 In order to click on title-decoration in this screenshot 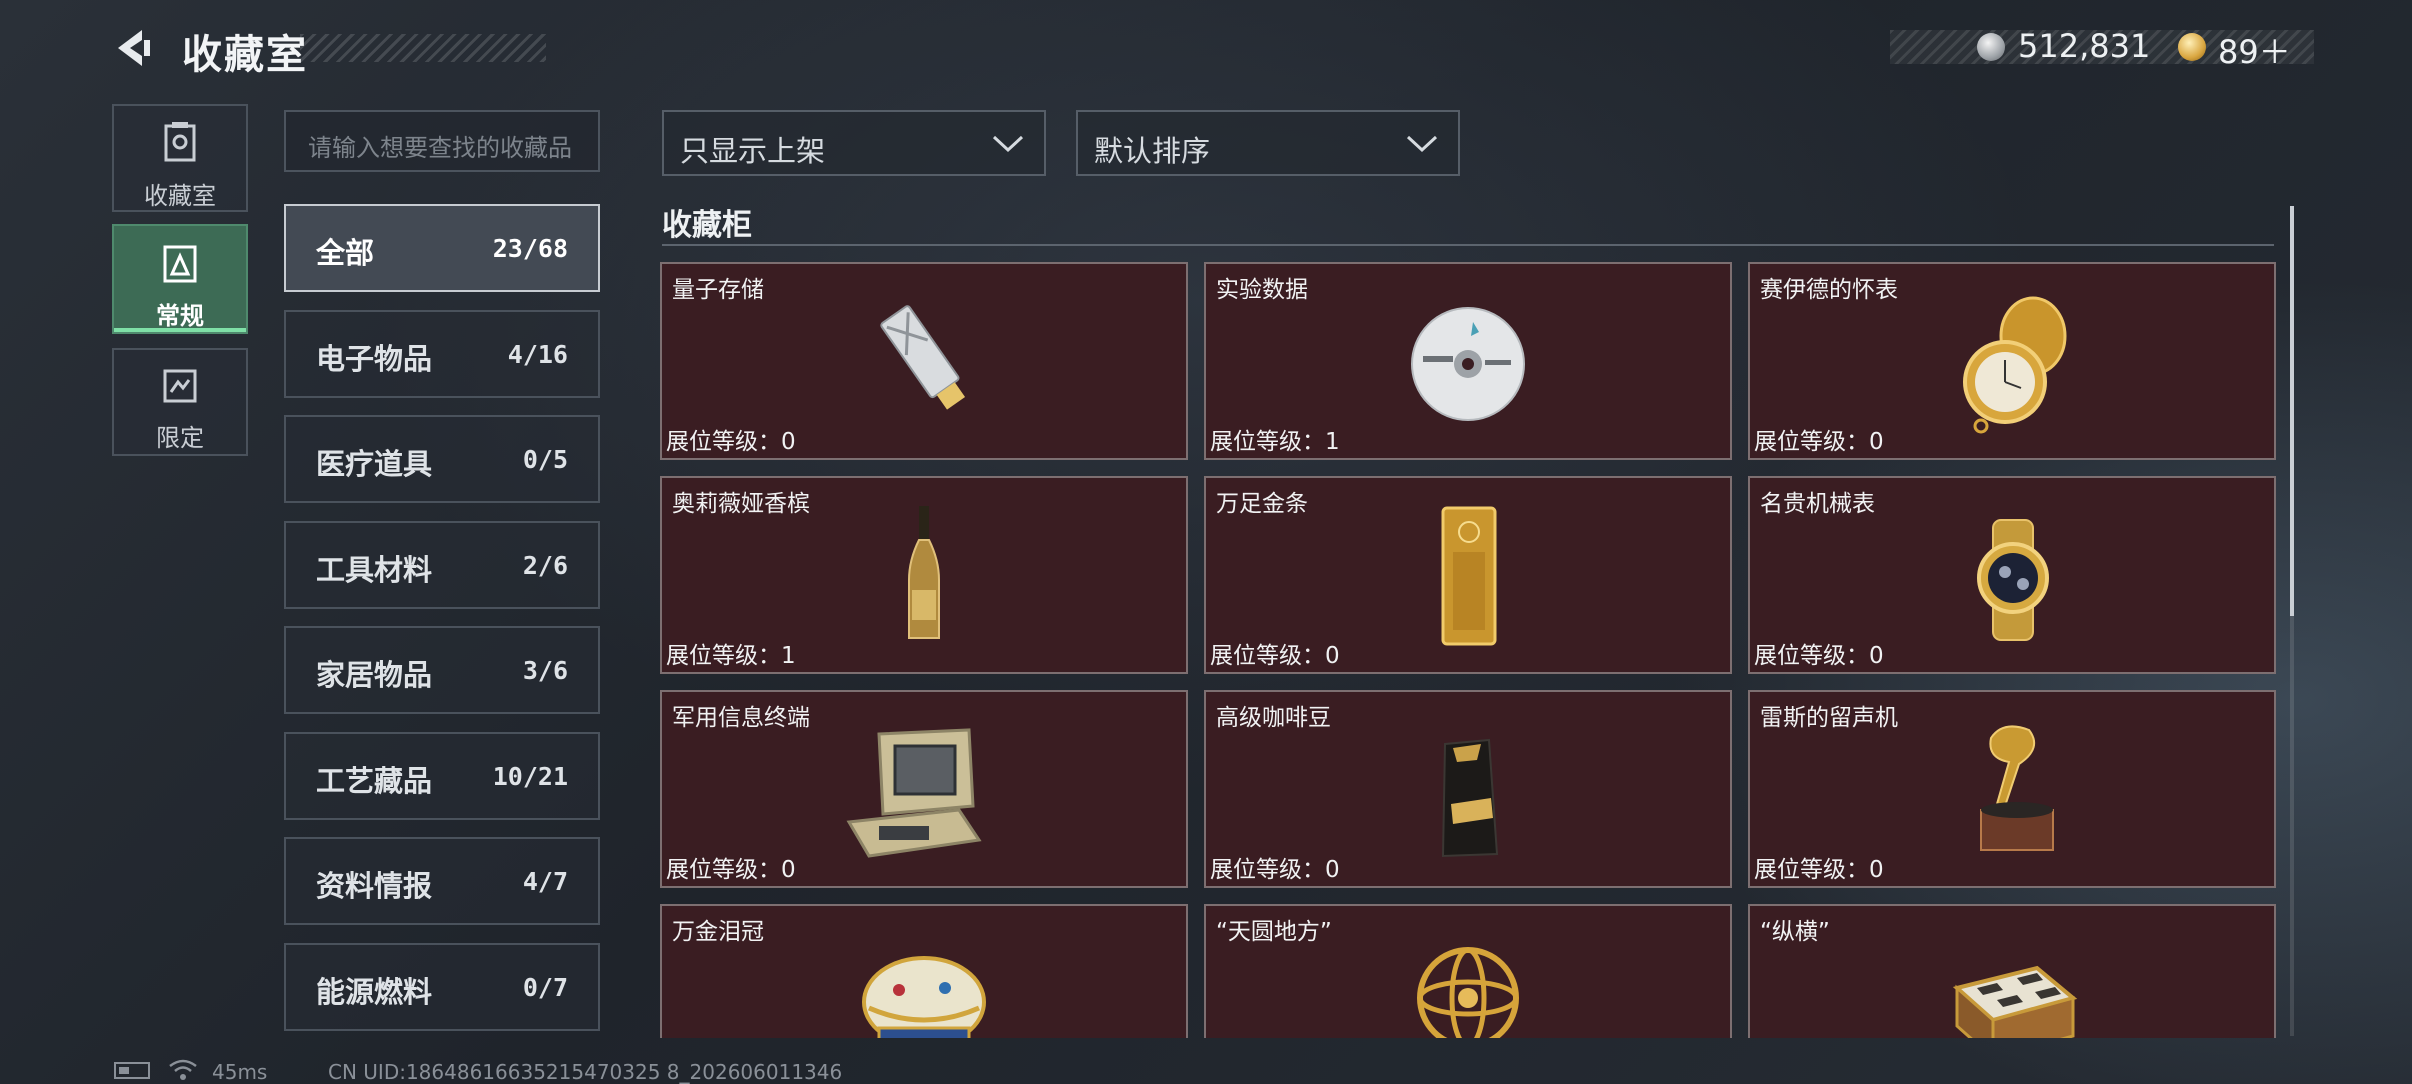, I will do `click(423, 48)`.